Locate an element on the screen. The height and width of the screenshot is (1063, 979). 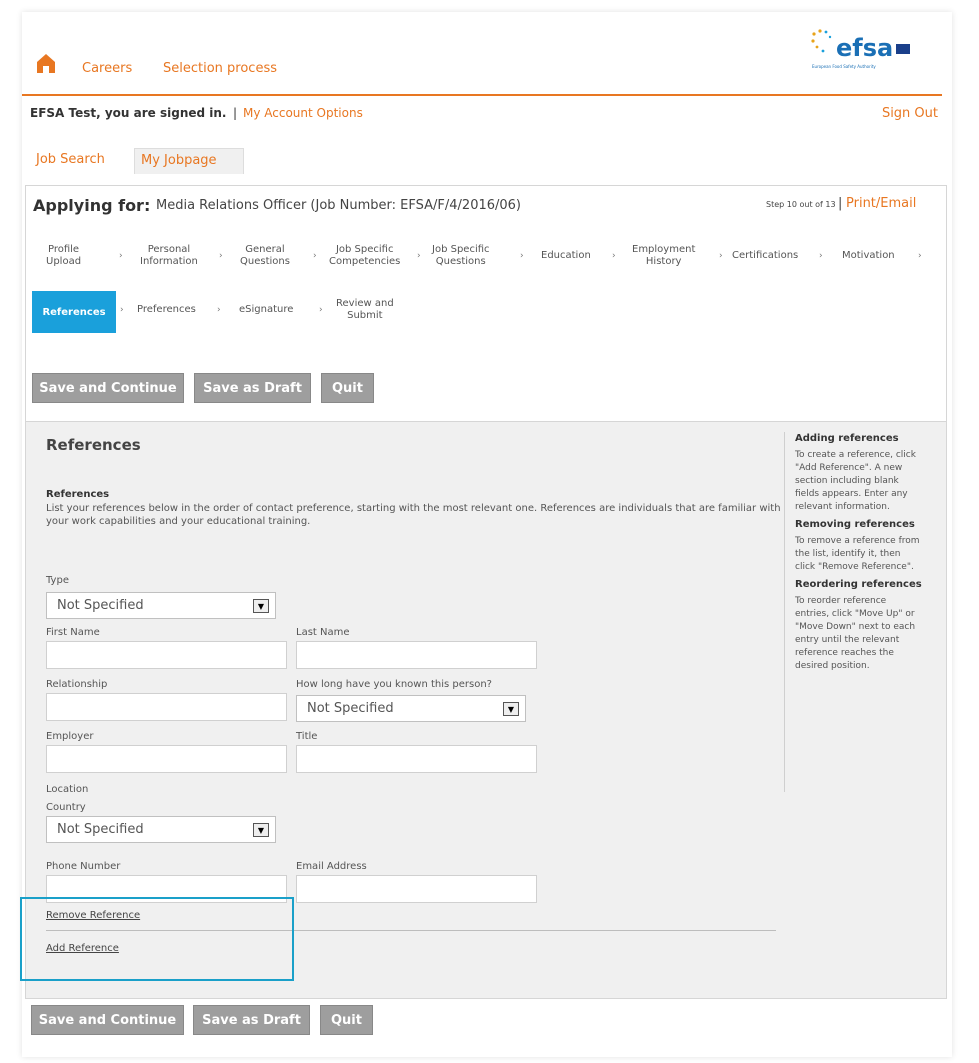
title-input is located at coordinates (416, 759).